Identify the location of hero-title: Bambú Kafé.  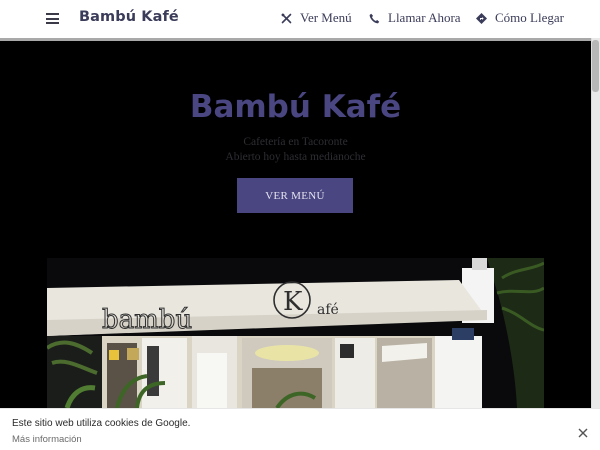
(295, 107).